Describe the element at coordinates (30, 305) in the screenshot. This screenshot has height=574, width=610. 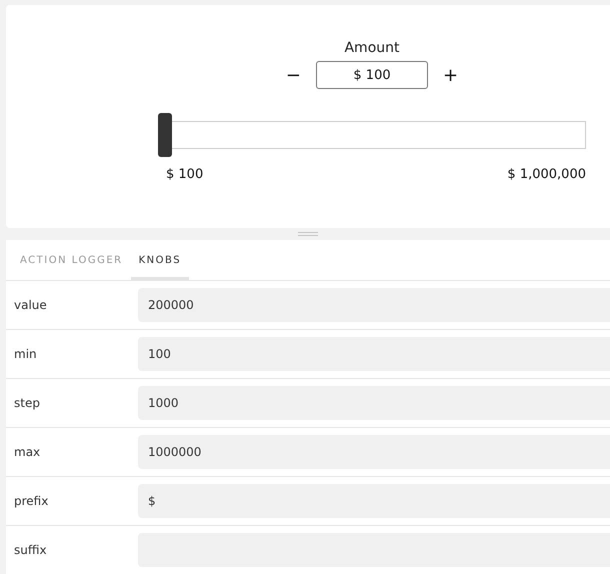
I see `knob-label: value` at that location.